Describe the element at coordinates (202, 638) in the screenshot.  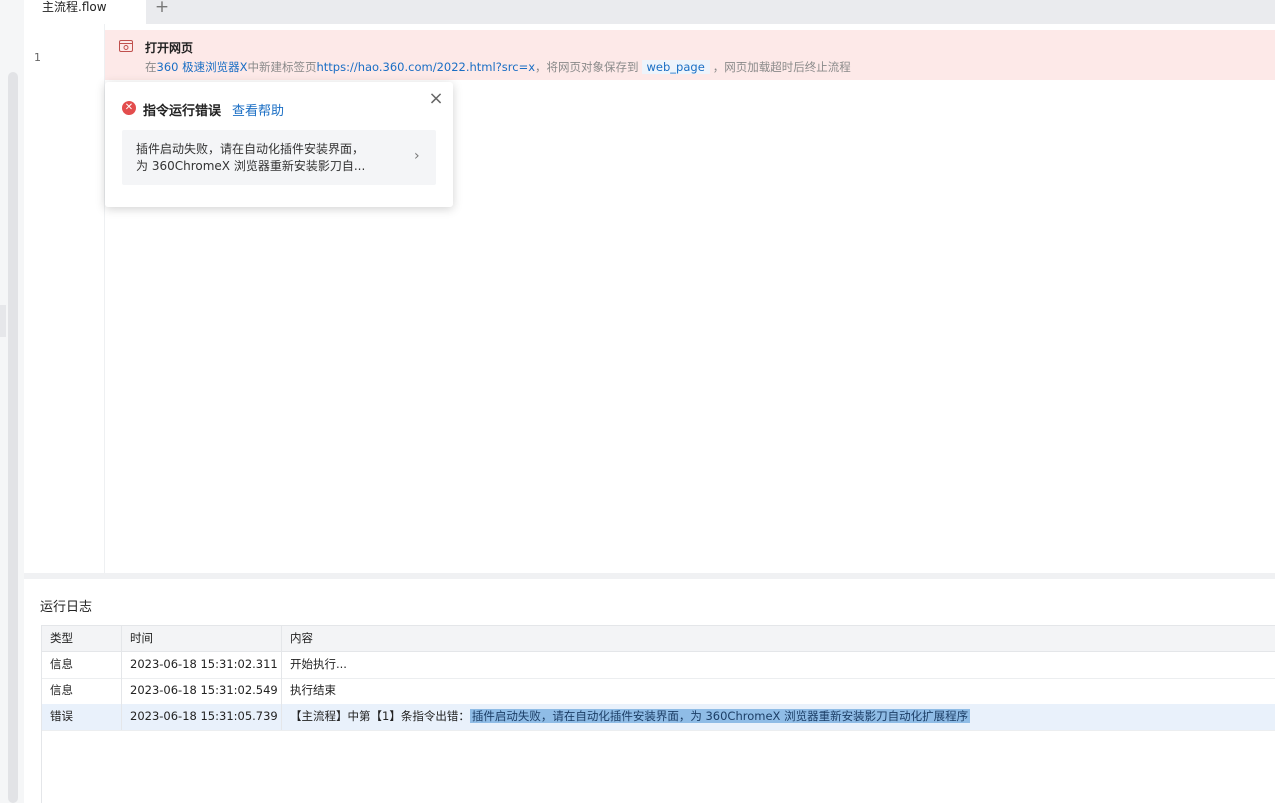
I see `col-time: 时间` at that location.